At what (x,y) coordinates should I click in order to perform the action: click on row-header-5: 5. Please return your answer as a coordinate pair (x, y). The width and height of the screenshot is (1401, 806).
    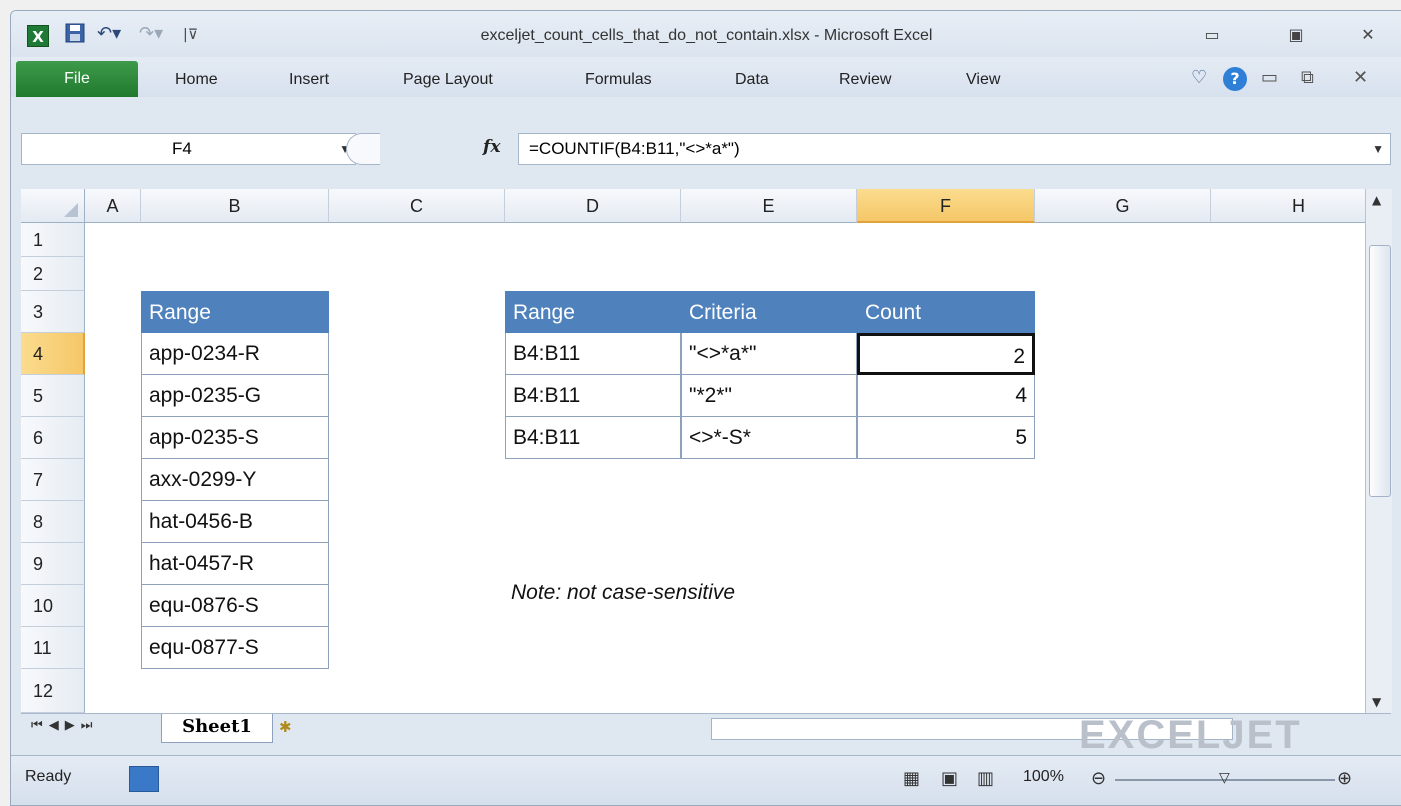
    Looking at the image, I should click on (53, 396).